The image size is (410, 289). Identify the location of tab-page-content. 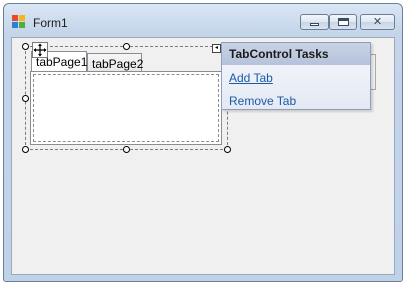
(126, 108).